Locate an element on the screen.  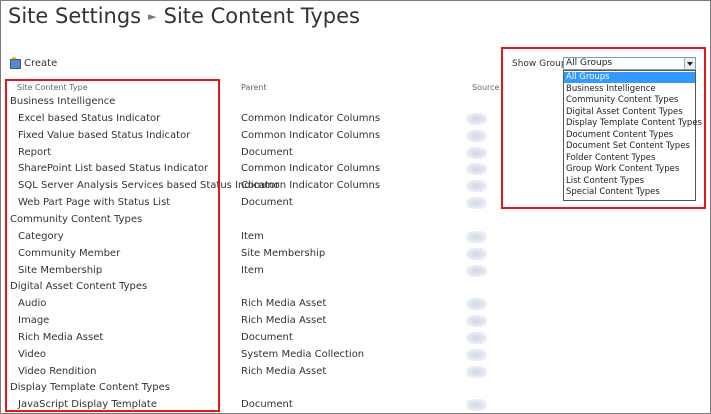
dropdown-option: Display Template Content Types is located at coordinates (633, 123).